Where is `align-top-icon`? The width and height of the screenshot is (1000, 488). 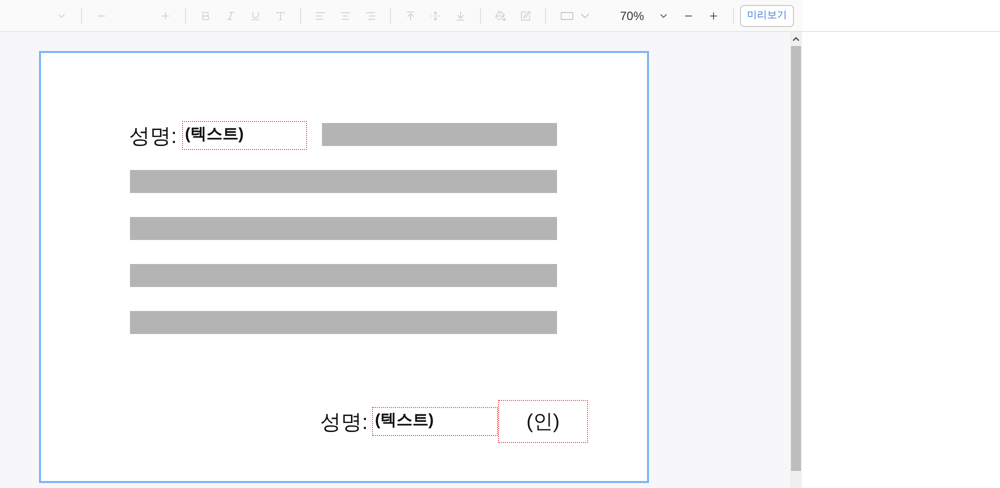
align-top-icon is located at coordinates (410, 15).